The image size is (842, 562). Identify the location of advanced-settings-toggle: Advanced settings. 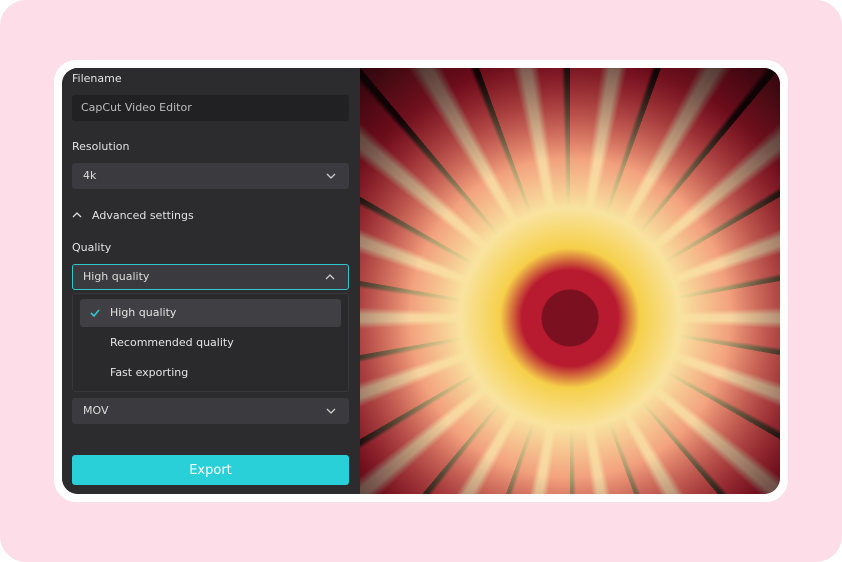
(133, 215).